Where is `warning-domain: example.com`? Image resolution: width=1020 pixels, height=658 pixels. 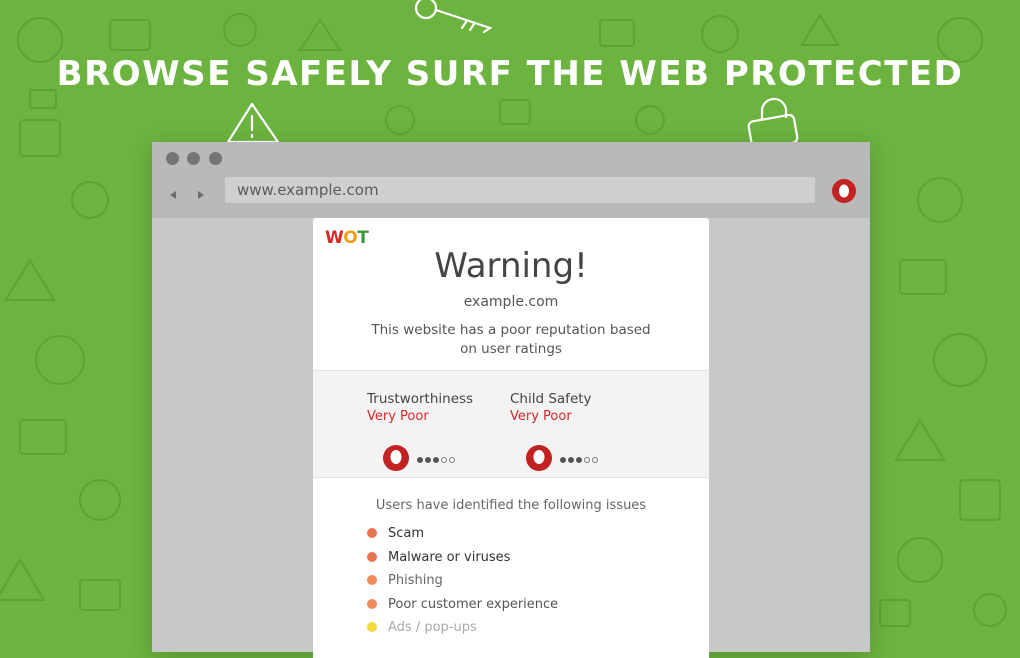 warning-domain: example.com is located at coordinates (511, 302).